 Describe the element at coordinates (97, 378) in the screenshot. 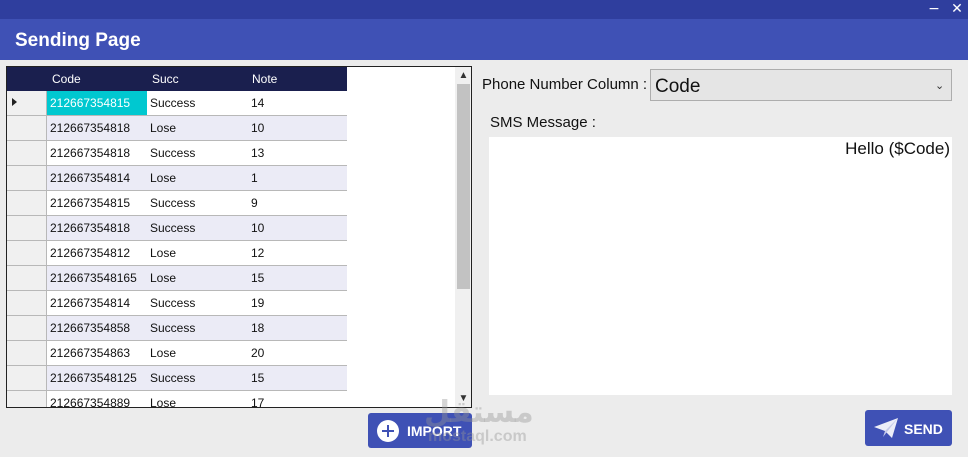

I see `cell-code: 2126673548125` at that location.